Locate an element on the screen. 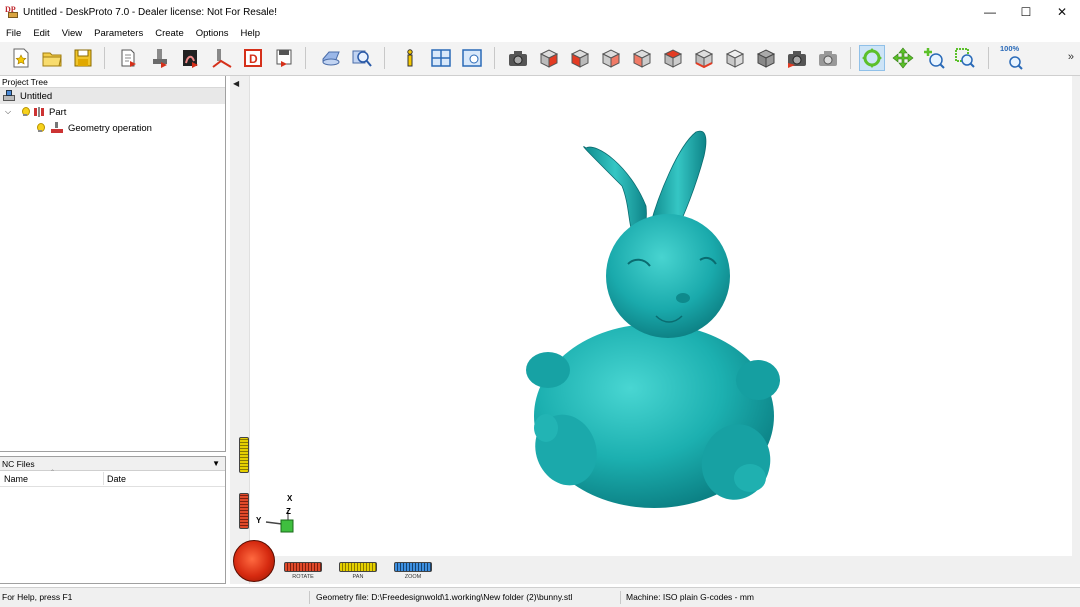  zoom-wheel-label: ZOOM is located at coordinates (413, 577).